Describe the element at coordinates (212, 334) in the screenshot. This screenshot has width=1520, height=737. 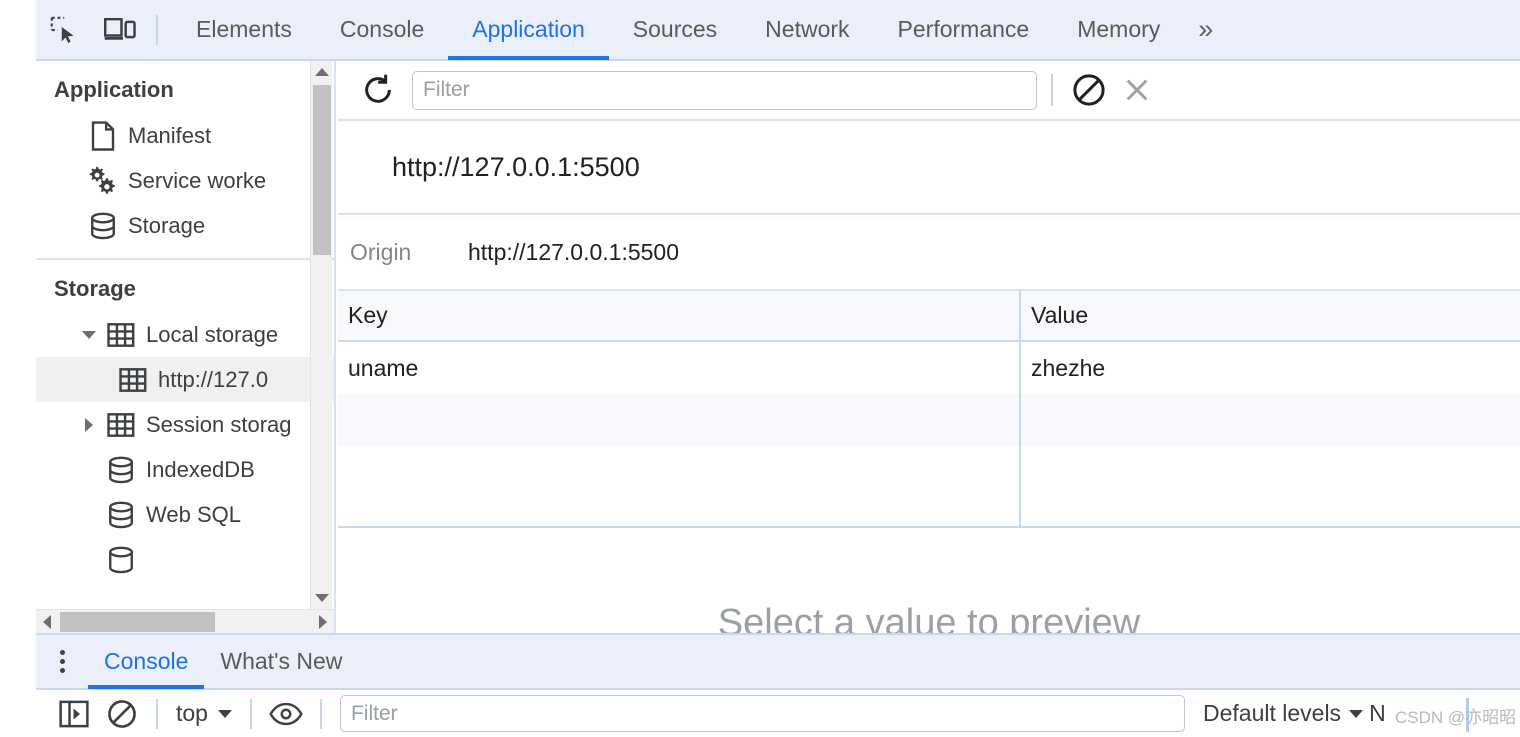
I see `sidebar-item-label: Local storage` at that location.